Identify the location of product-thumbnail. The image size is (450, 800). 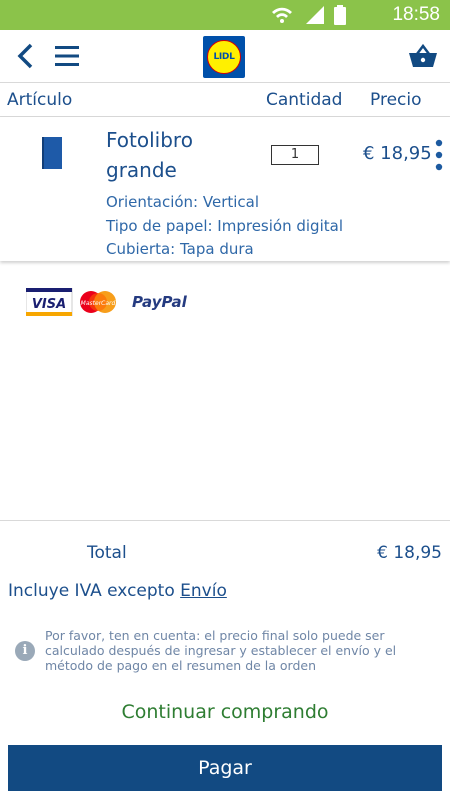
(52, 153).